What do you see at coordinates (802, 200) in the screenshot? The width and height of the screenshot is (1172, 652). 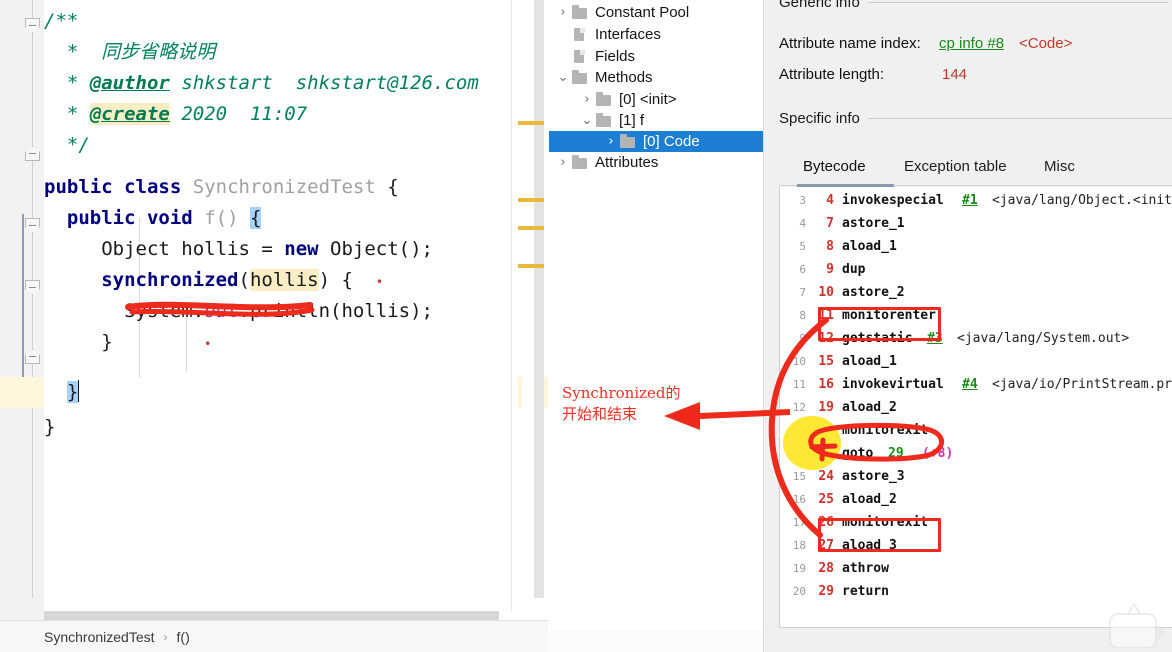 I see `bytecode-line-number: 3` at bounding box center [802, 200].